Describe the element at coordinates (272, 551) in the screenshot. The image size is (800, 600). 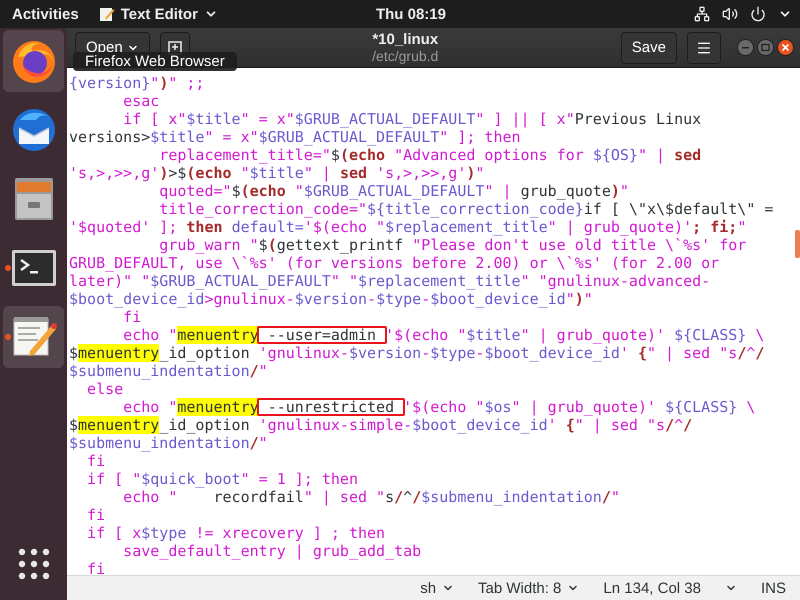
I see `code-line: save_default_entry | grub_add_tab` at that location.